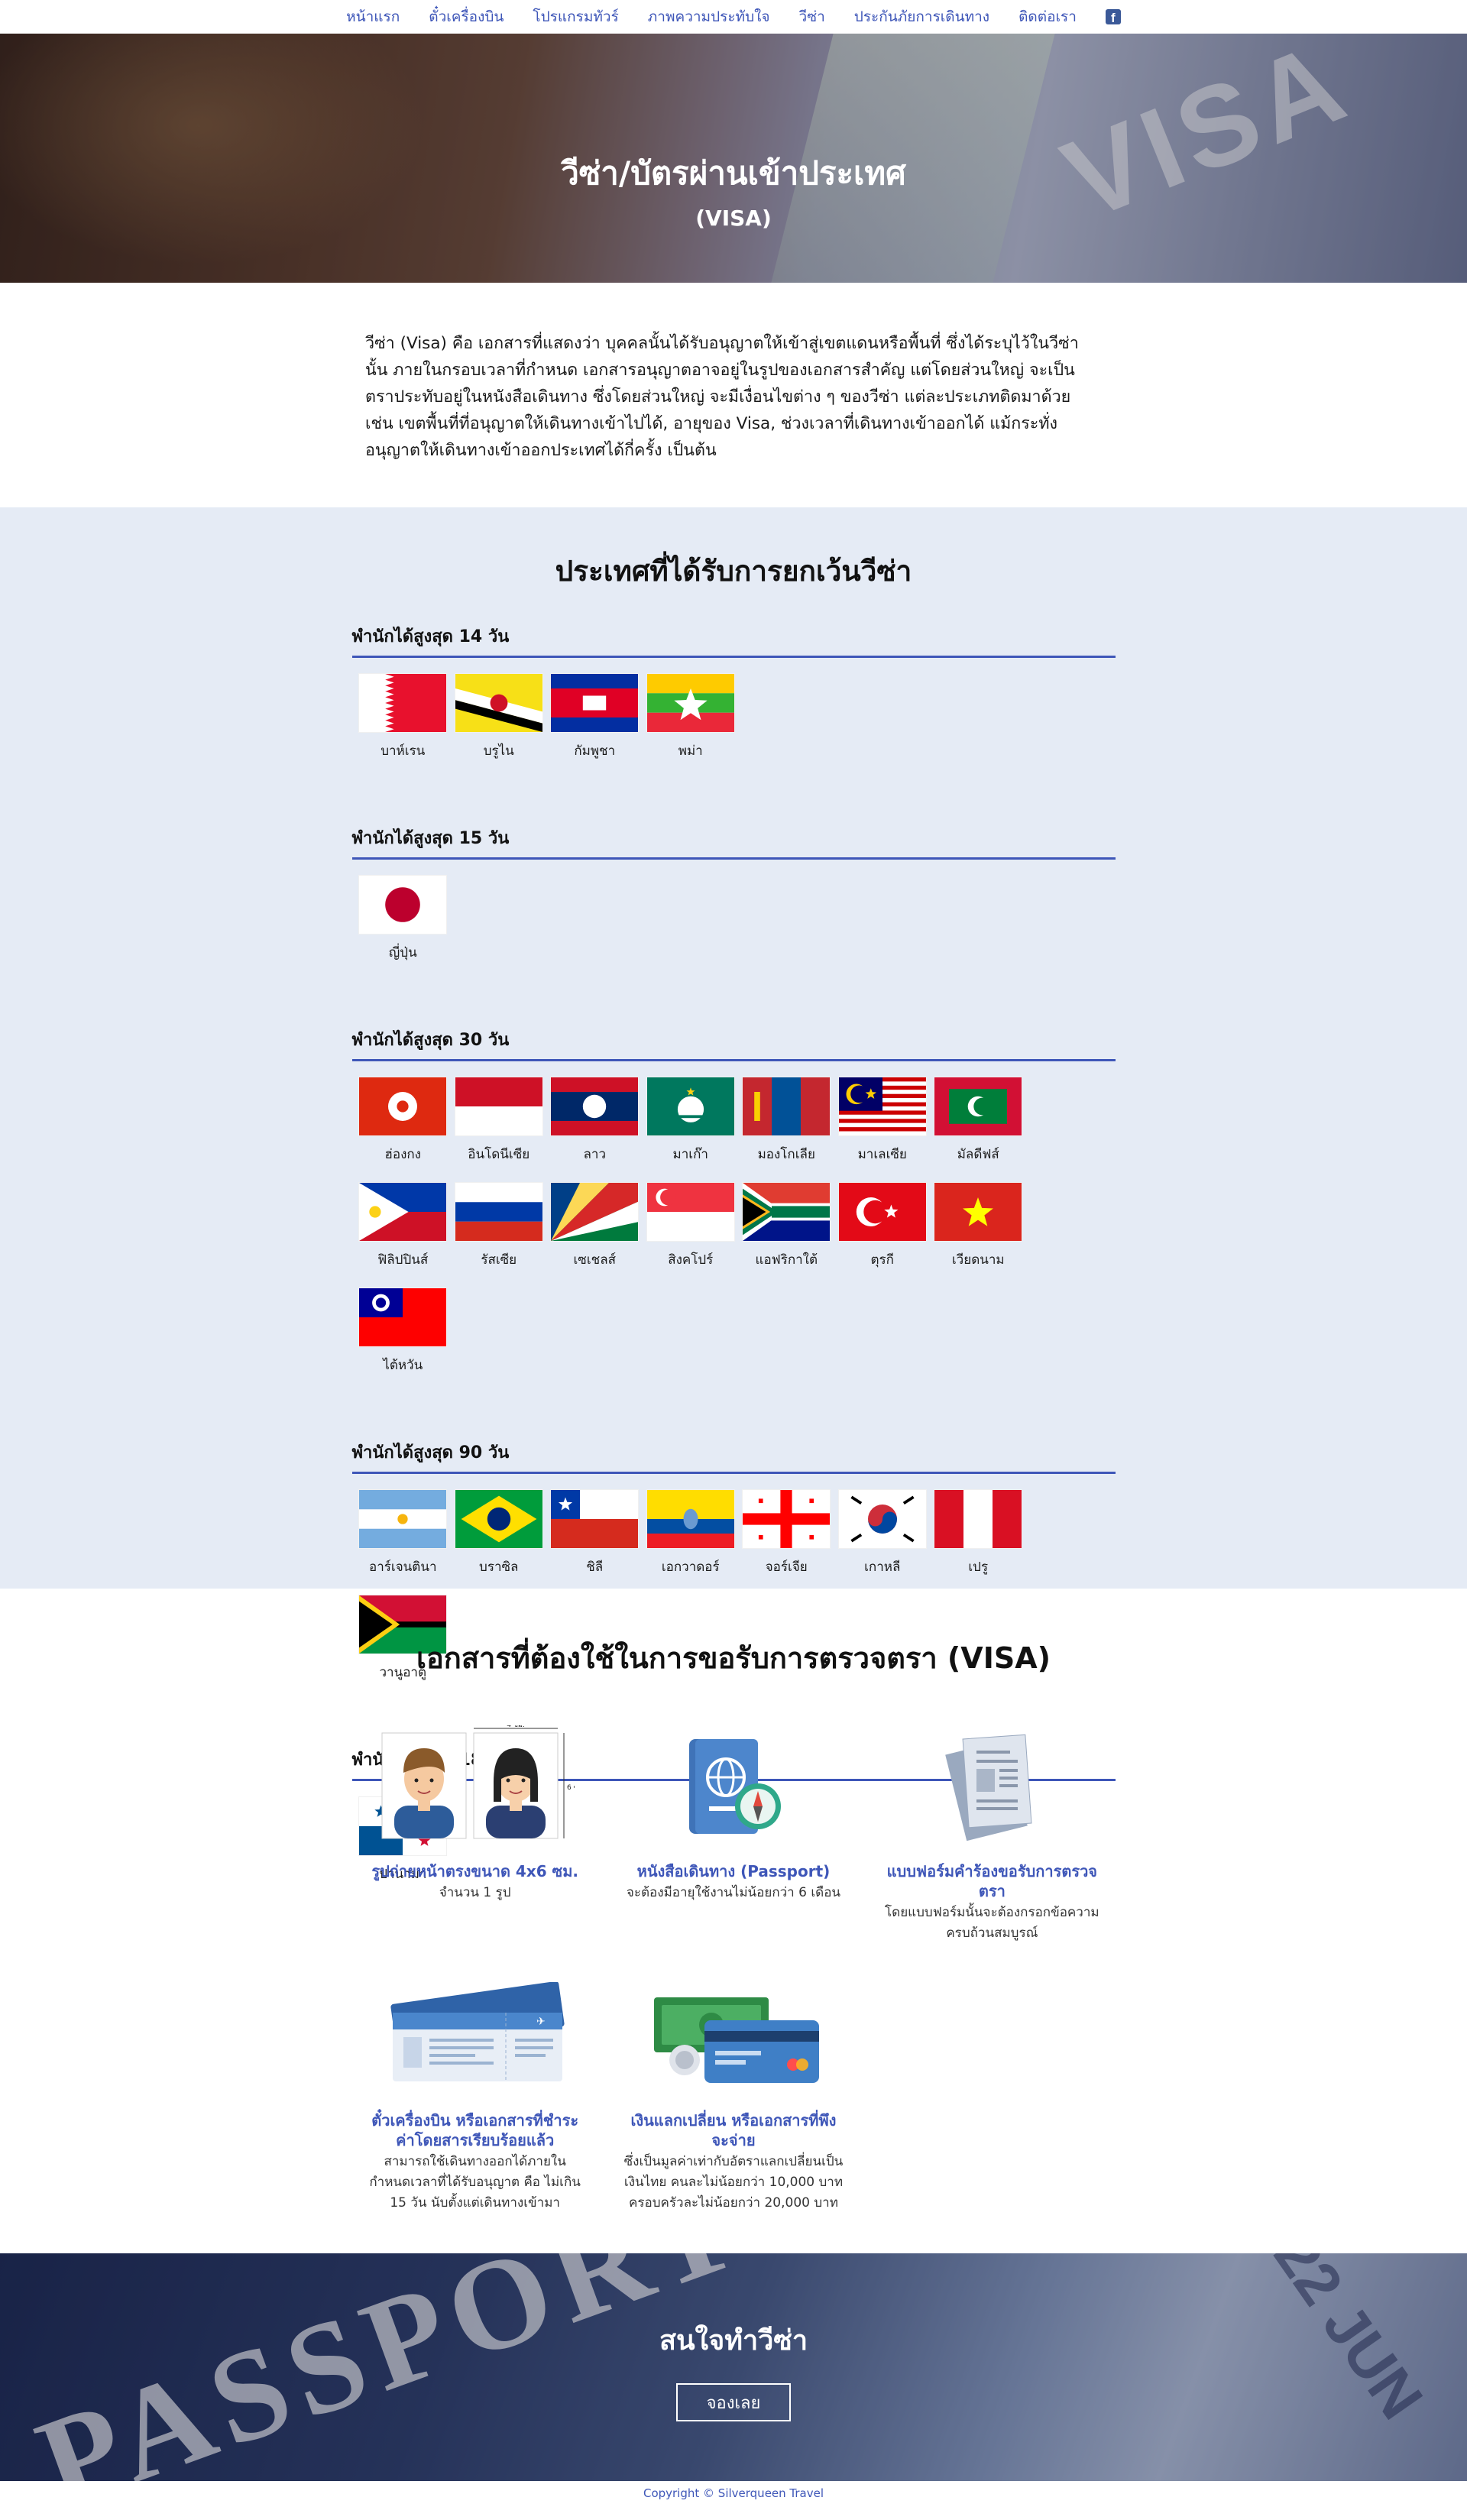  I want to click on nav-item-4: วีซ่า, so click(812, 16).